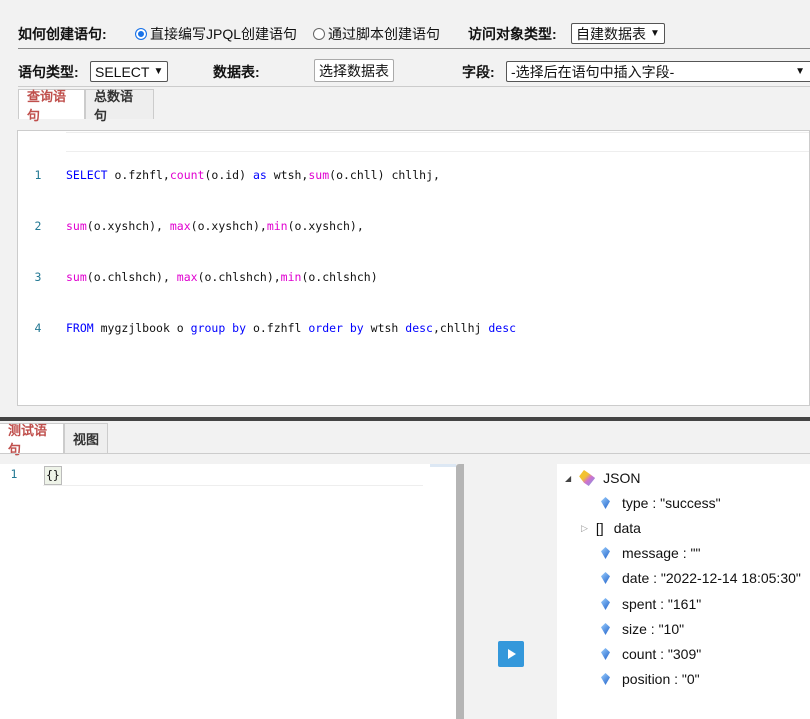 This screenshot has height=719, width=810. What do you see at coordinates (62, 34) in the screenshot?
I see `create-method-label: 如何创建语句:` at bounding box center [62, 34].